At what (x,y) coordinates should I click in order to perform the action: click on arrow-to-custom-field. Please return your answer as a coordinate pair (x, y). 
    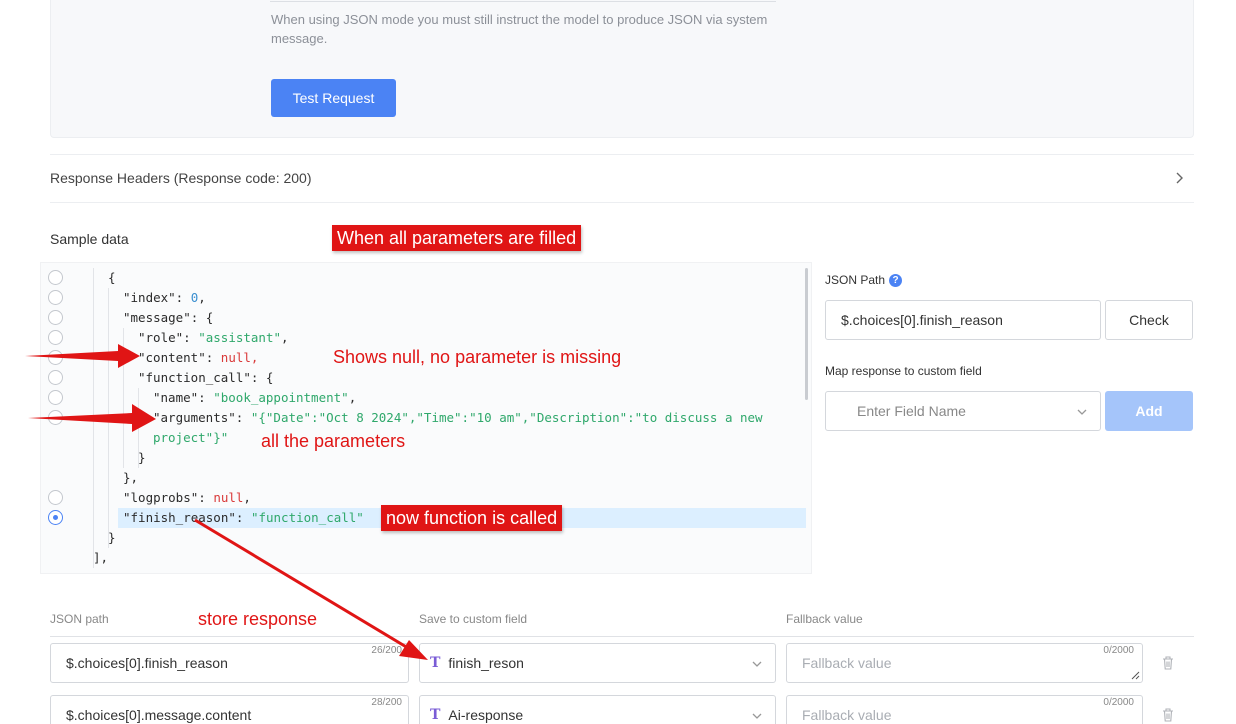
    Looking at the image, I should click on (311, 589).